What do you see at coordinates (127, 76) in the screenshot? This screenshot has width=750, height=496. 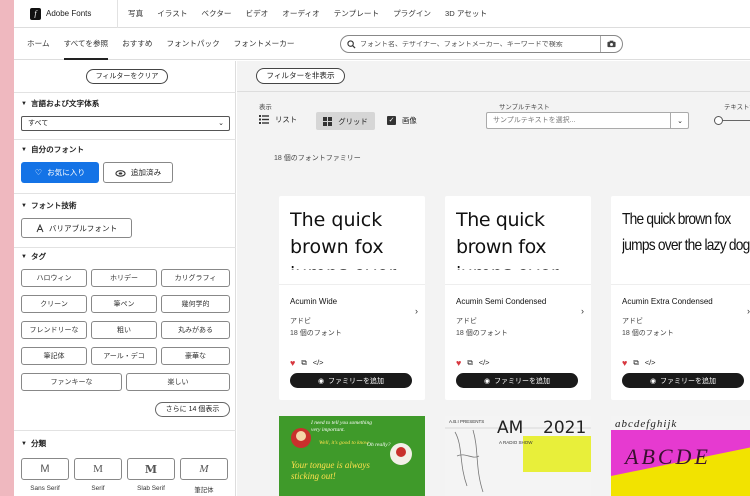 I see `clear-filters-button: フィルターをクリア` at bounding box center [127, 76].